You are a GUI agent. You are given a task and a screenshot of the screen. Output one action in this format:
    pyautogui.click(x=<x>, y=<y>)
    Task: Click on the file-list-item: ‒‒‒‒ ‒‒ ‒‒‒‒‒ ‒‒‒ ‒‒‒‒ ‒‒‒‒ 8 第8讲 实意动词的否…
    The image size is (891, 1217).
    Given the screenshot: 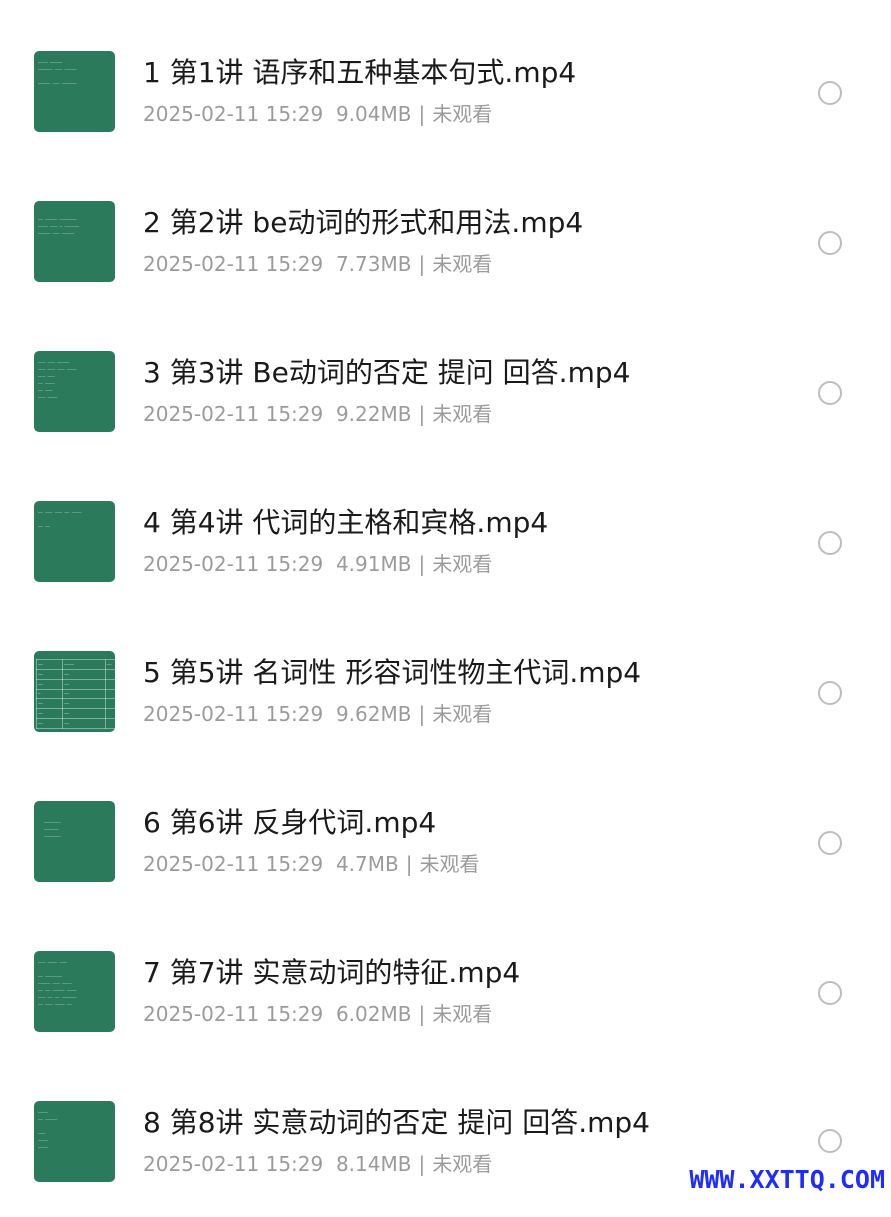 What is the action you would take?
    pyautogui.click(x=445, y=1142)
    